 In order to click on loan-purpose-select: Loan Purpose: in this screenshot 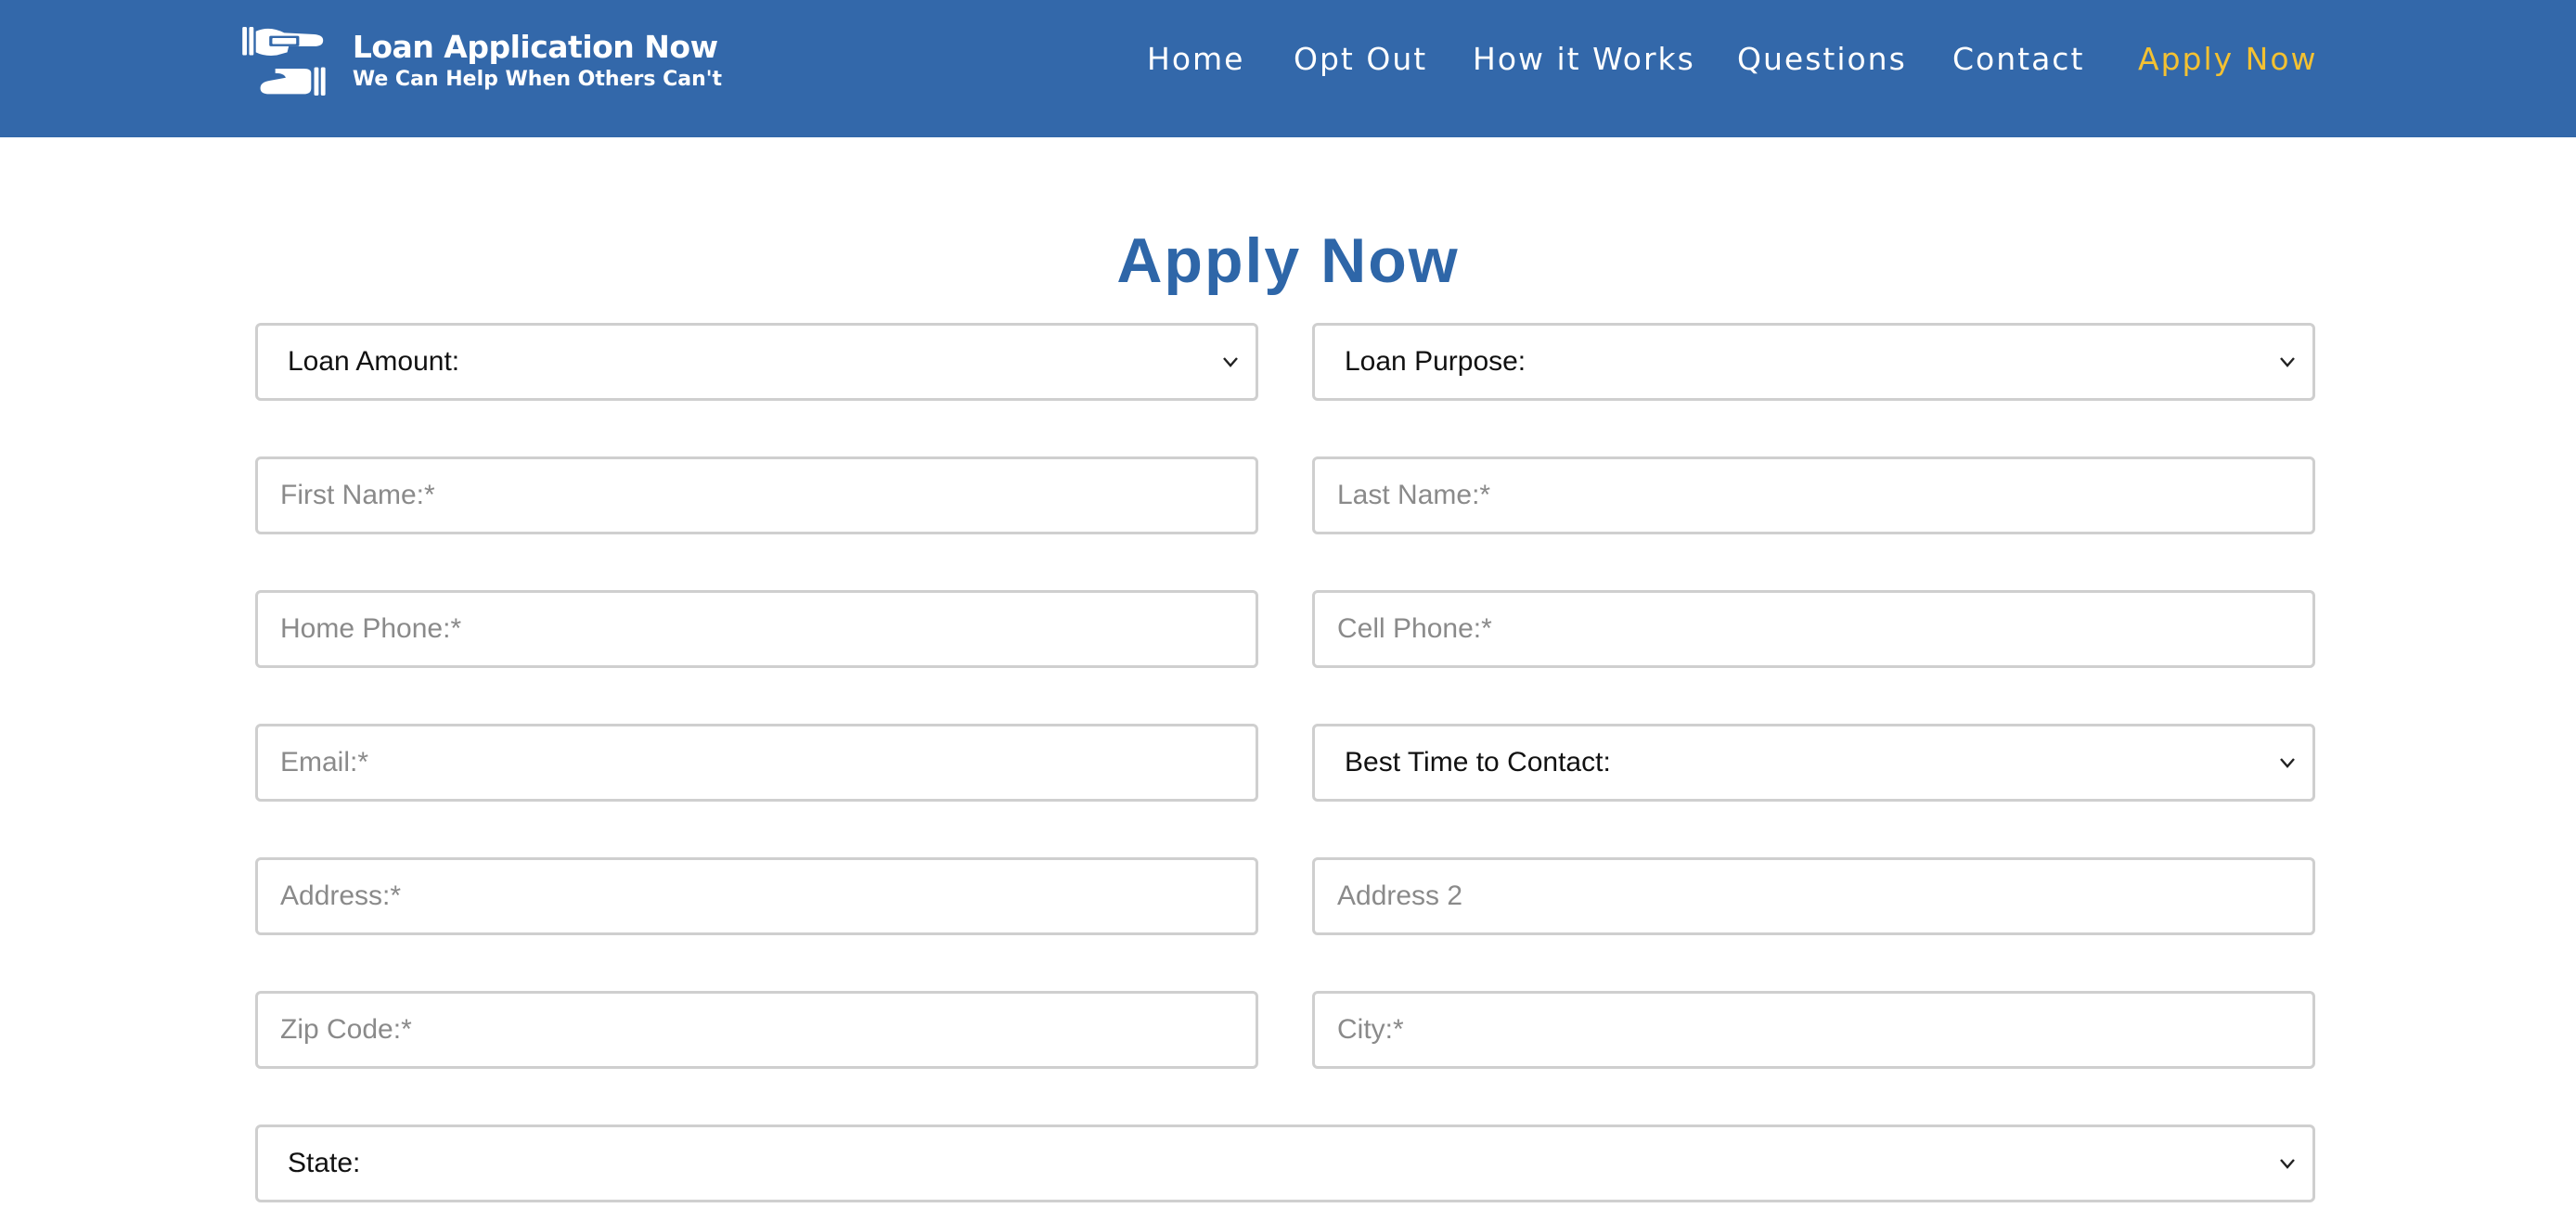, I will do `click(1813, 362)`.